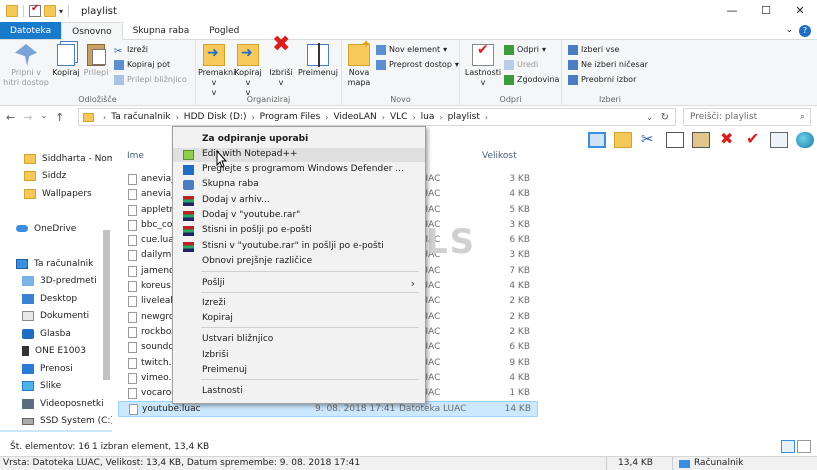  Describe the element at coordinates (299, 371) in the screenshot. I see `context-menu-item: Preimenuj` at that location.